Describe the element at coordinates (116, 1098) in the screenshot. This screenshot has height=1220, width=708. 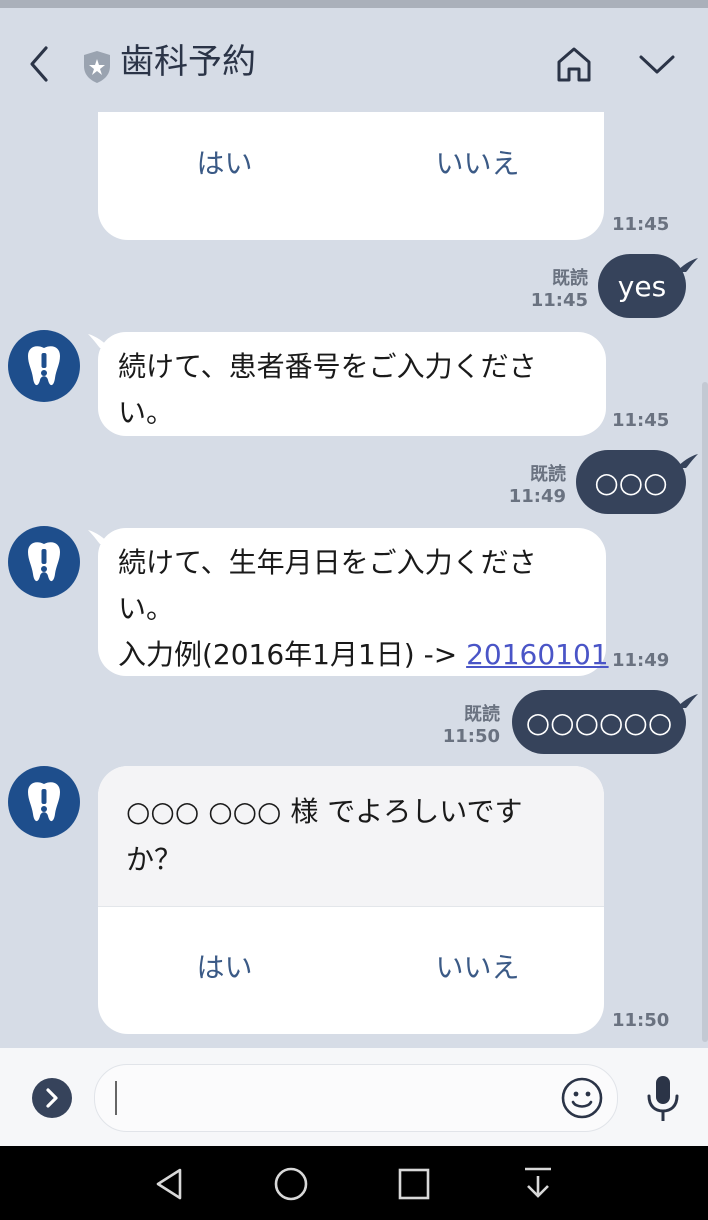
I see `text-caret` at that location.